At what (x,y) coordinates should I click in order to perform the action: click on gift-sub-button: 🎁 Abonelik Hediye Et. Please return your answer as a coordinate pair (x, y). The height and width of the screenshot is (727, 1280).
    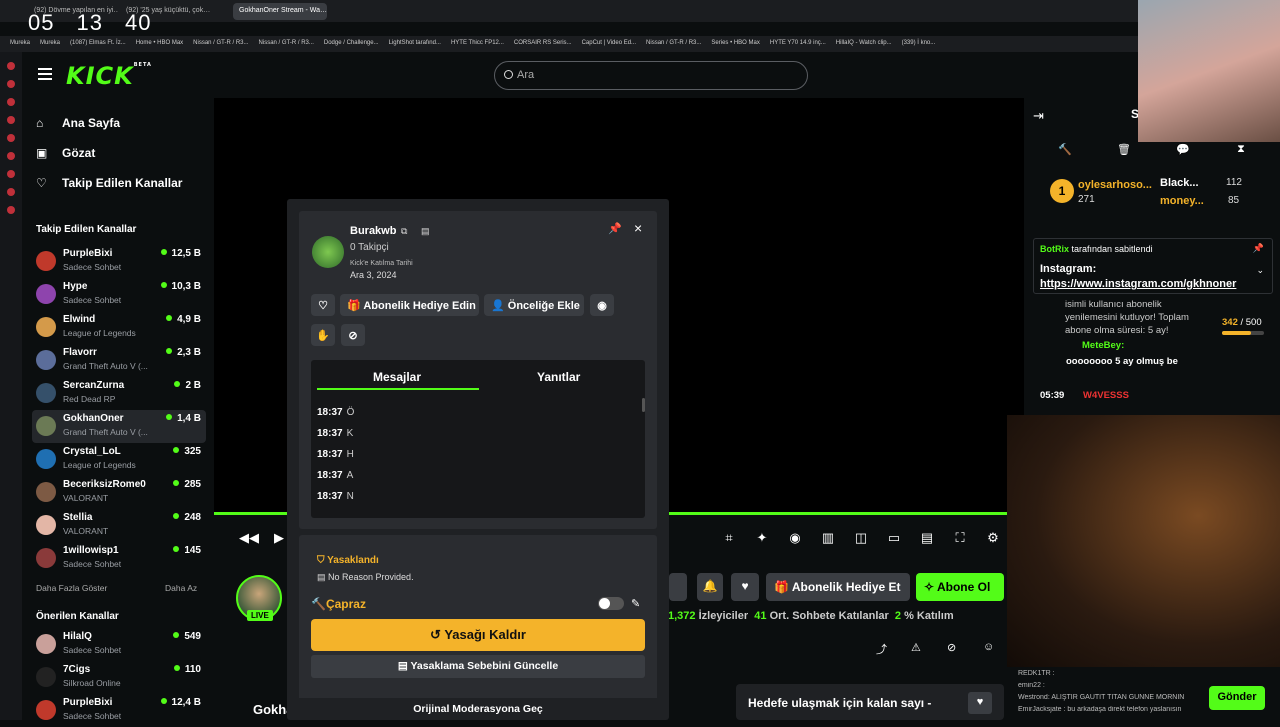
    Looking at the image, I should click on (838, 587).